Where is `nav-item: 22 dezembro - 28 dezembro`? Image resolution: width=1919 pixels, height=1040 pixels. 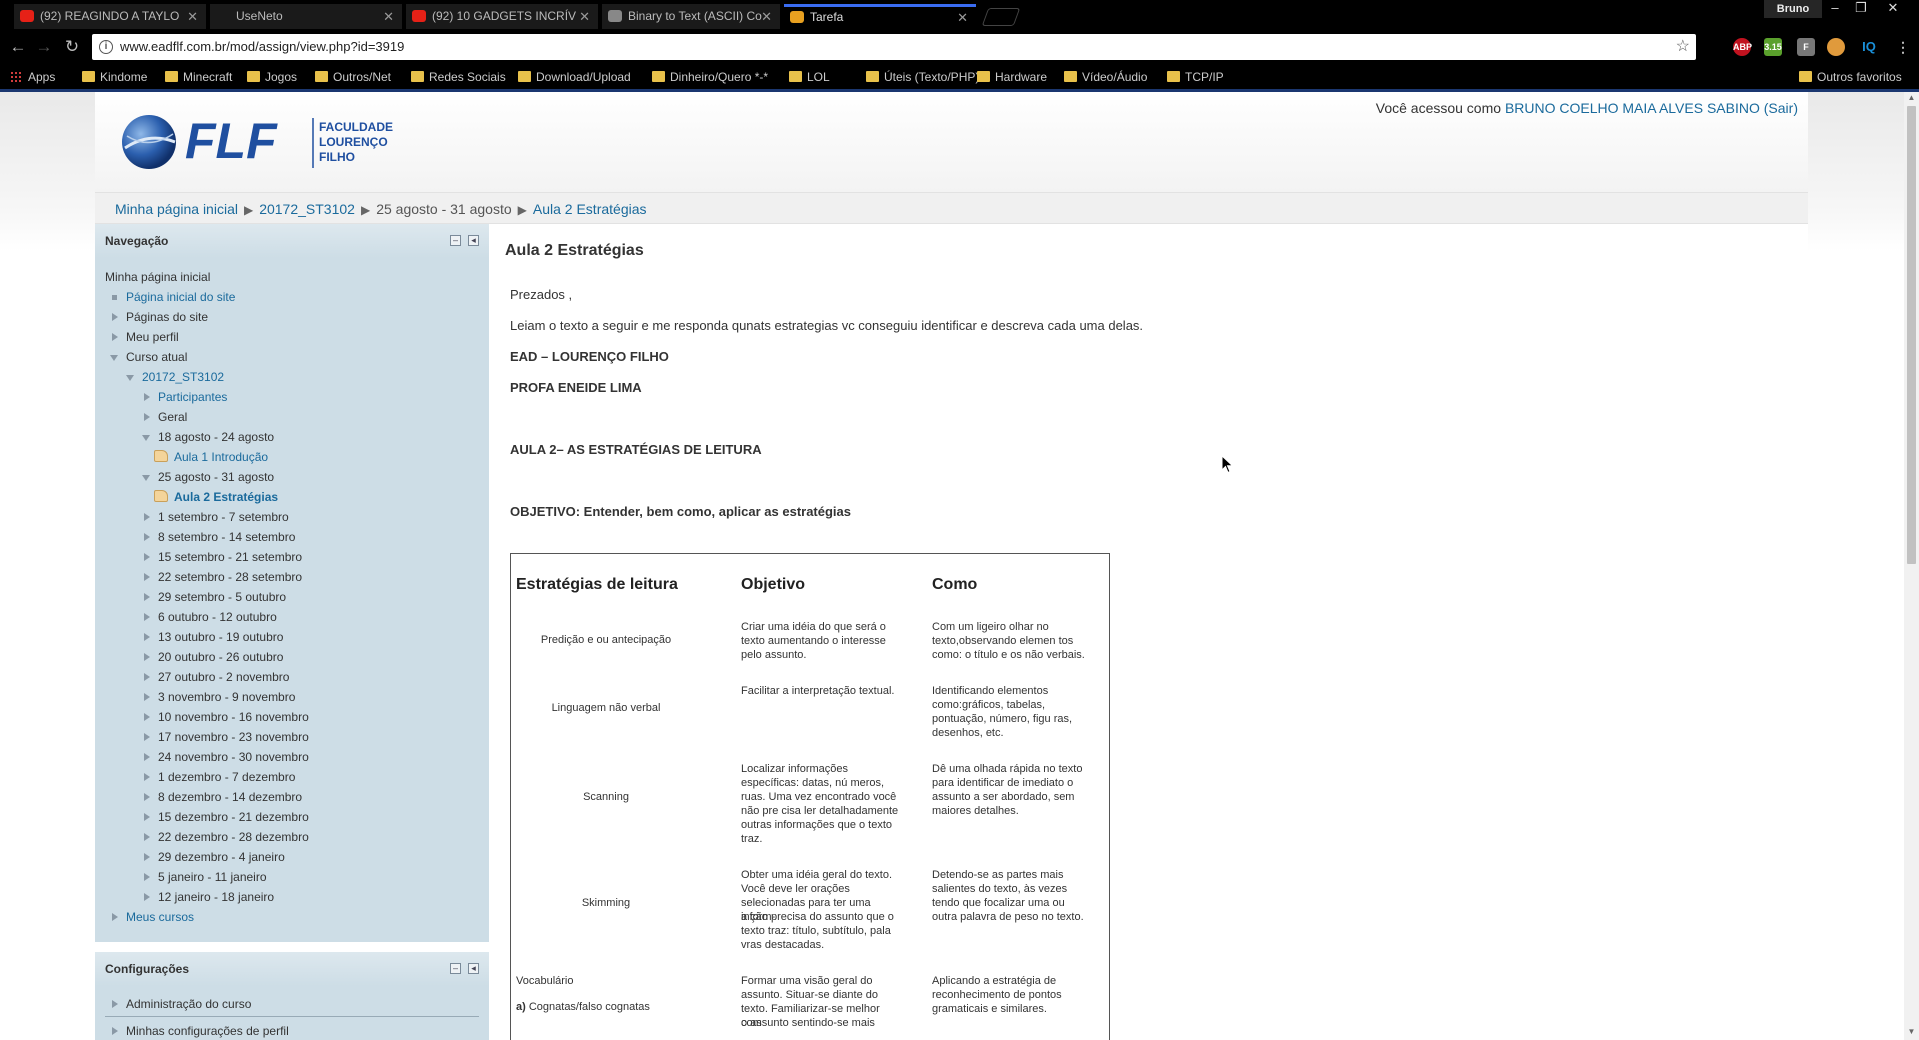
nav-item: 22 dezembro - 28 dezembro is located at coordinates (226, 837).